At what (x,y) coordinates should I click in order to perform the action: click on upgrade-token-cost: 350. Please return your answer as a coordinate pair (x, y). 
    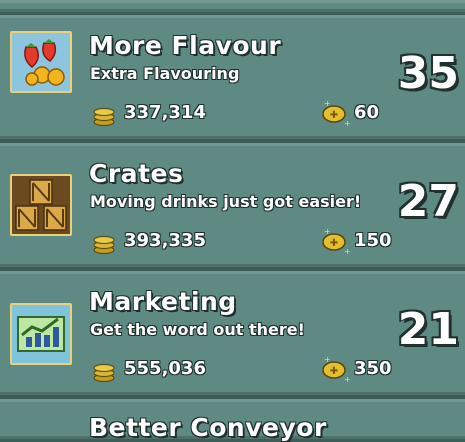
    Looking at the image, I should click on (373, 368).